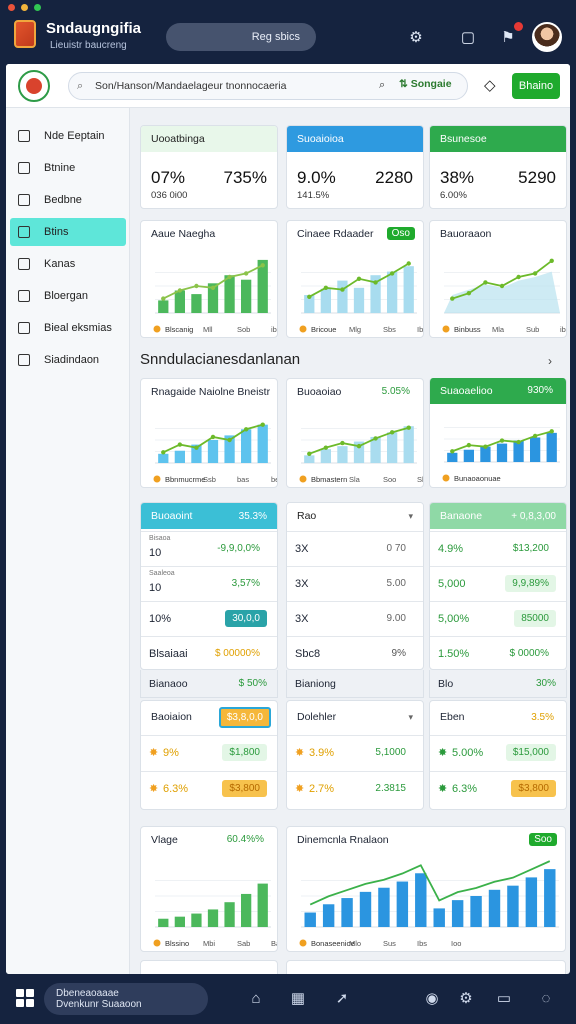 Image resolution: width=576 pixels, height=1024 pixels. I want to click on sync-icon: ⚙, so click(416, 37).